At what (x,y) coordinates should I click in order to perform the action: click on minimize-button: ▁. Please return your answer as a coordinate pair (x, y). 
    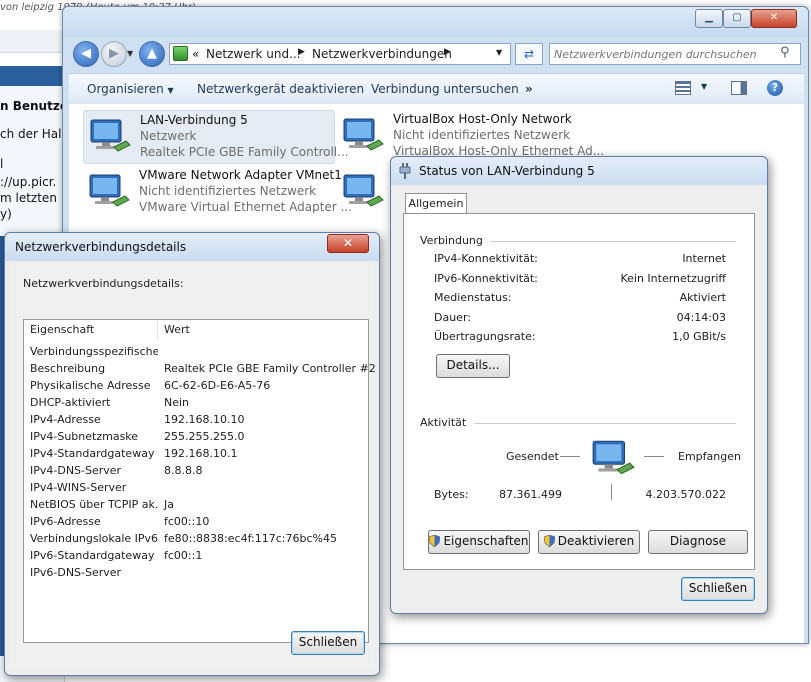
    Looking at the image, I should click on (709, 18).